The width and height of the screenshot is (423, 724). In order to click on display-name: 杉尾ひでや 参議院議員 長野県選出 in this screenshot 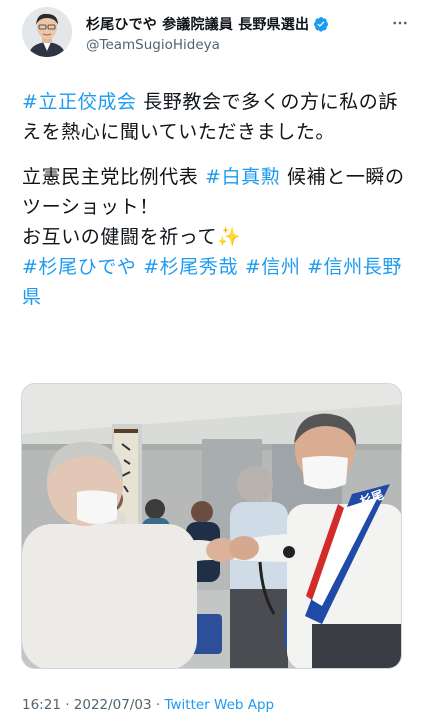, I will do `click(197, 24)`.